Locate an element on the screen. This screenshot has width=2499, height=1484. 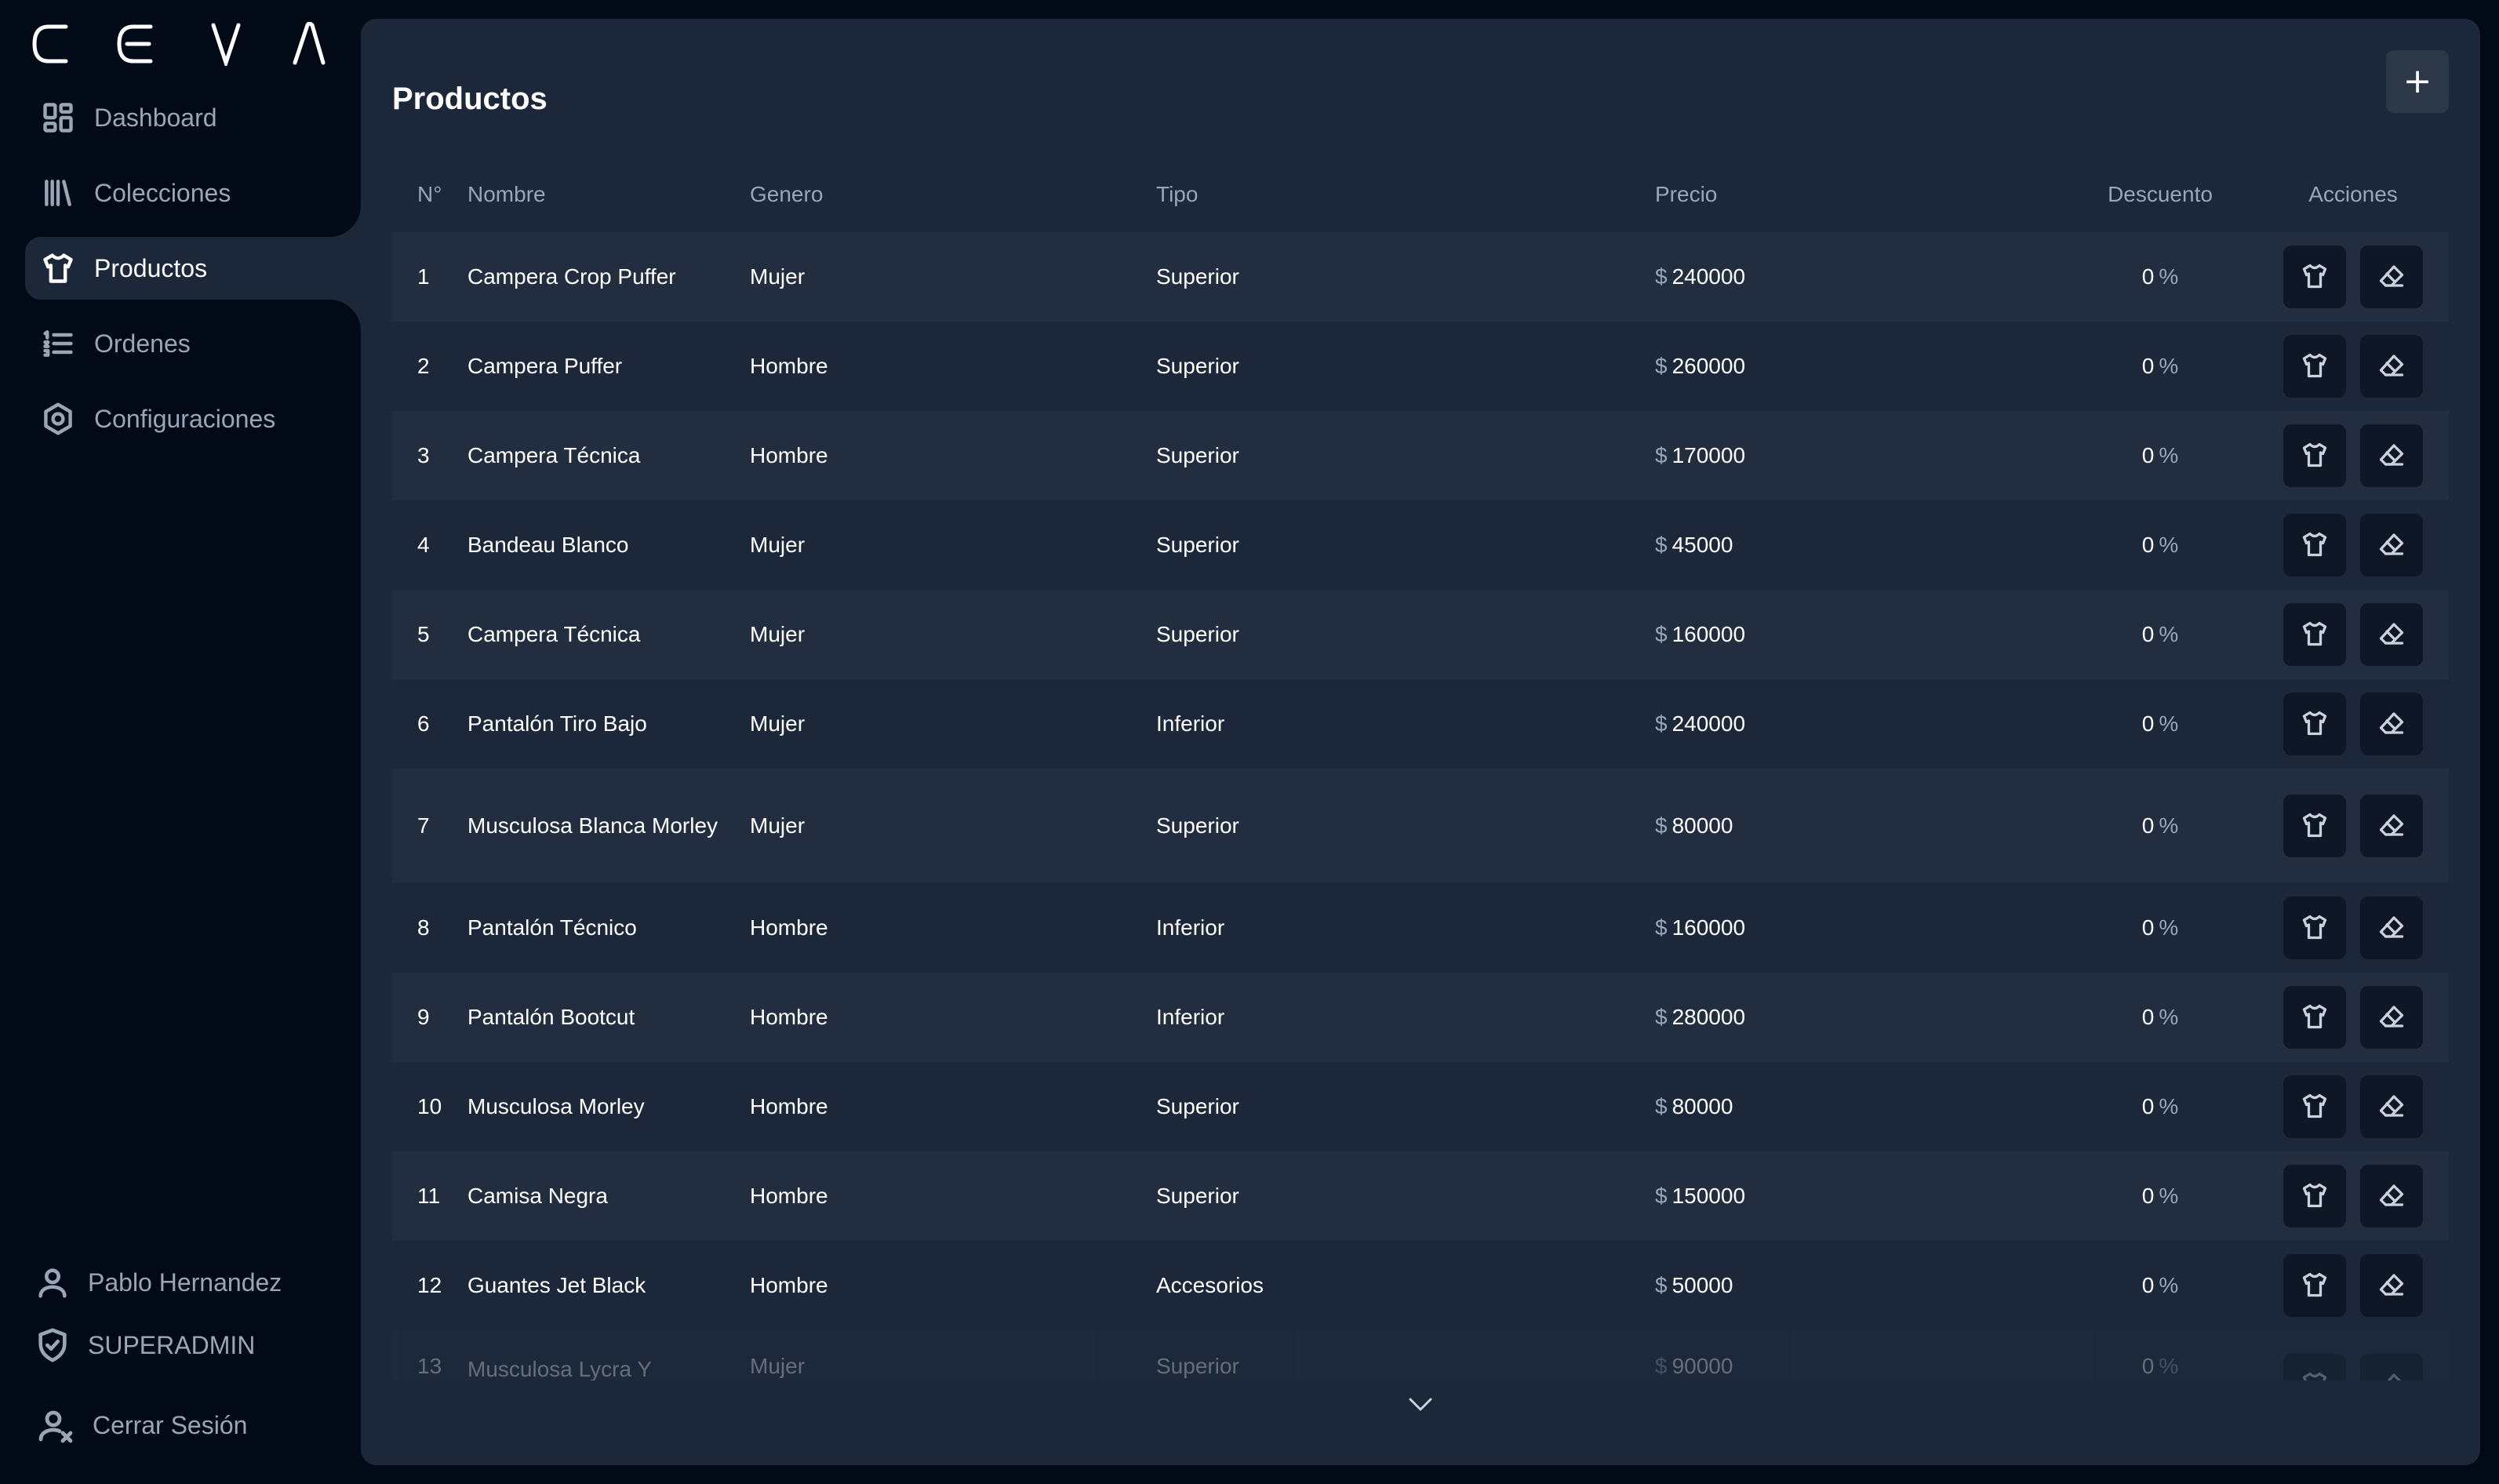
scroll-down-button is located at coordinates (1420, 1404).